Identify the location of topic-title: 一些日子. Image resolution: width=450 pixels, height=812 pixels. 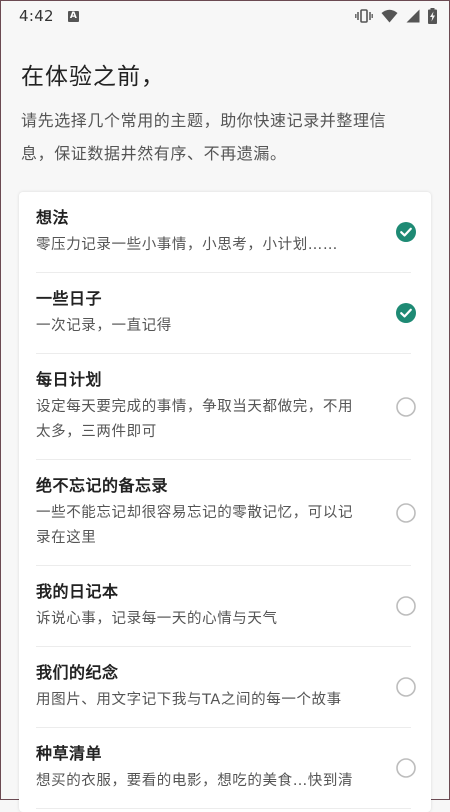
(69, 298).